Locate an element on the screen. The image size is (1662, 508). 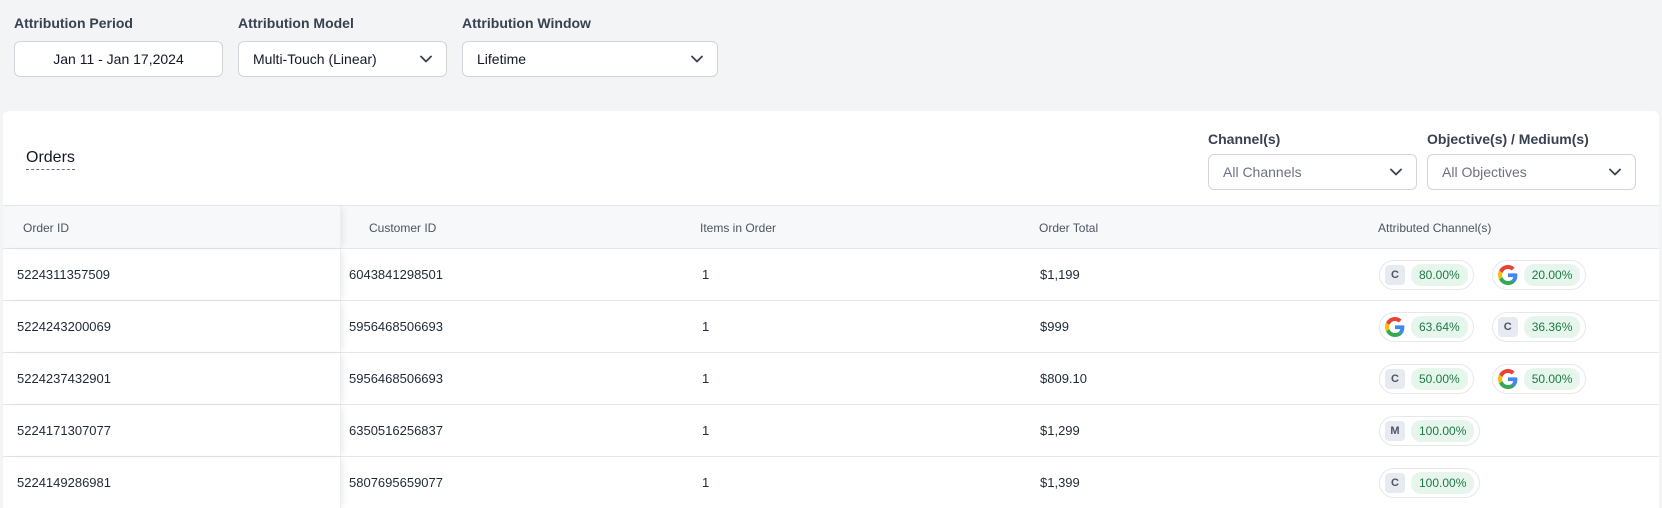
attribution-period-filter: Attribution Period Jan 11 - Jan 17,2024 is located at coordinates (118, 45).